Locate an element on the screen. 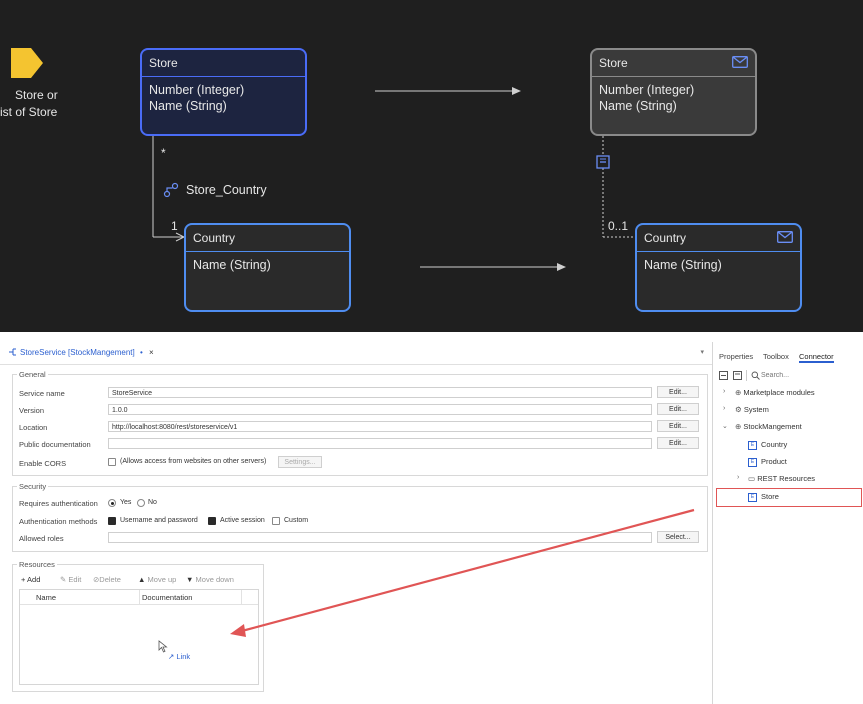  folder-icon: ▭ is located at coordinates (752, 478).